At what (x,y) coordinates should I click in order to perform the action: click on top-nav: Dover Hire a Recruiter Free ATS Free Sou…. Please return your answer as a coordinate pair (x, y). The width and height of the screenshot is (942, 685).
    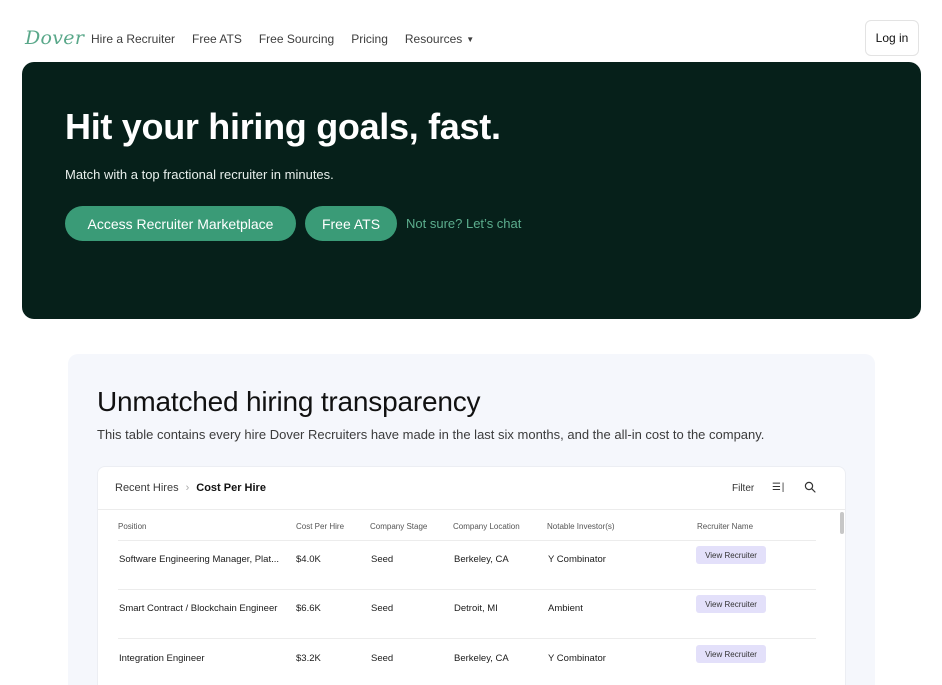
    Looking at the image, I should click on (471, 31).